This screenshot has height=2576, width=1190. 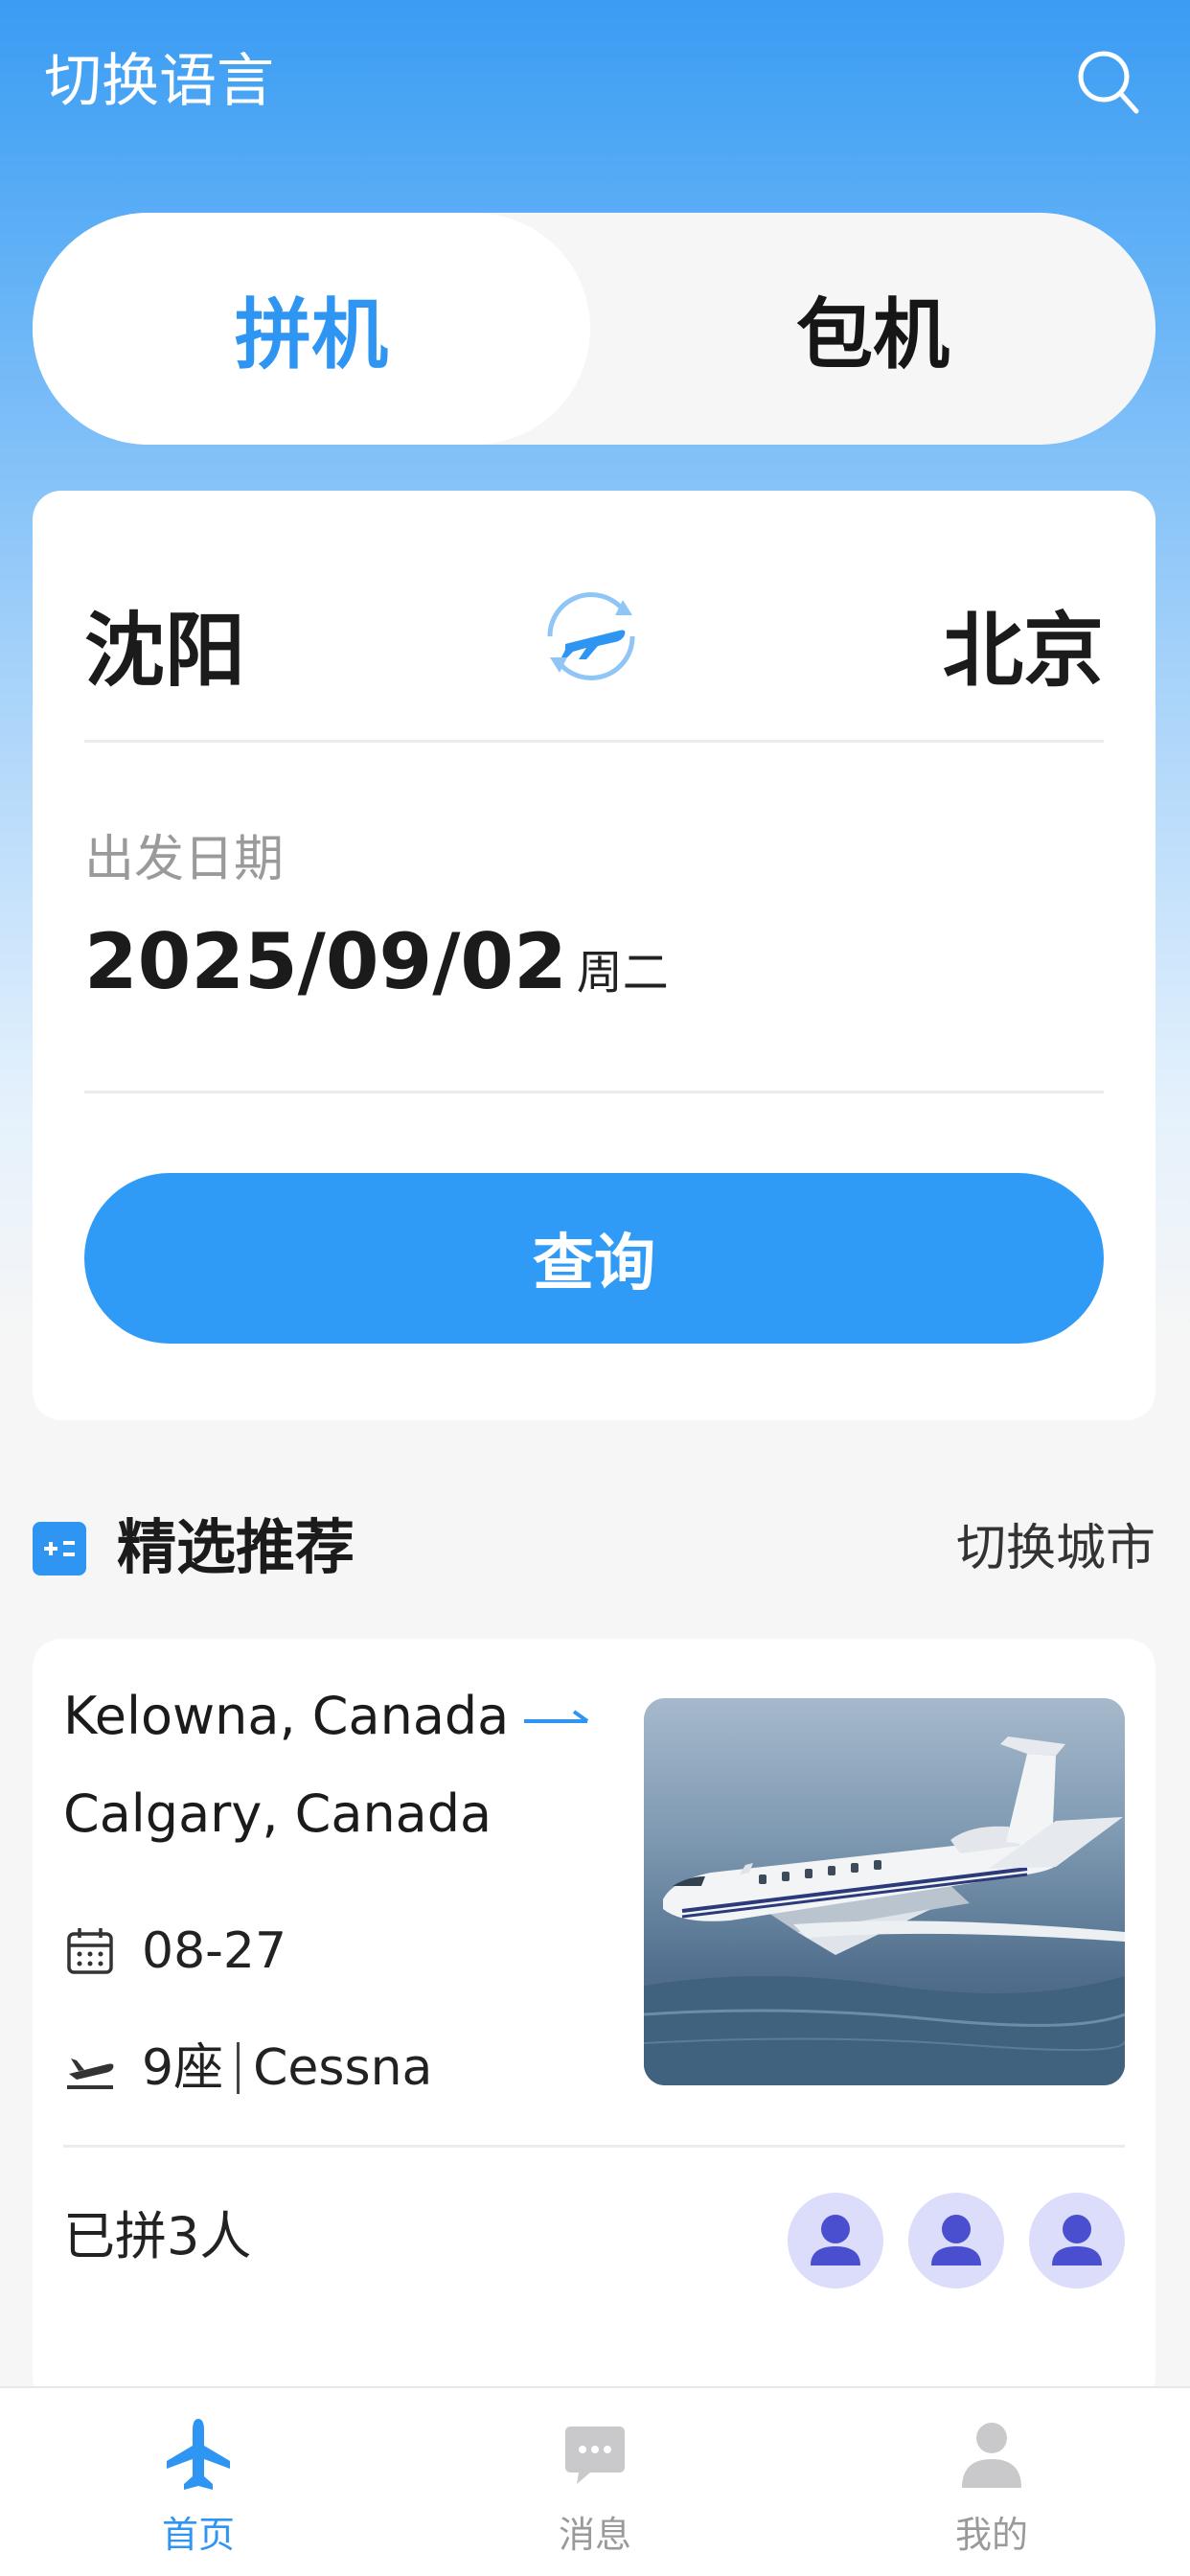 I want to click on tab-home-label: 首页, so click(x=198, y=2535).